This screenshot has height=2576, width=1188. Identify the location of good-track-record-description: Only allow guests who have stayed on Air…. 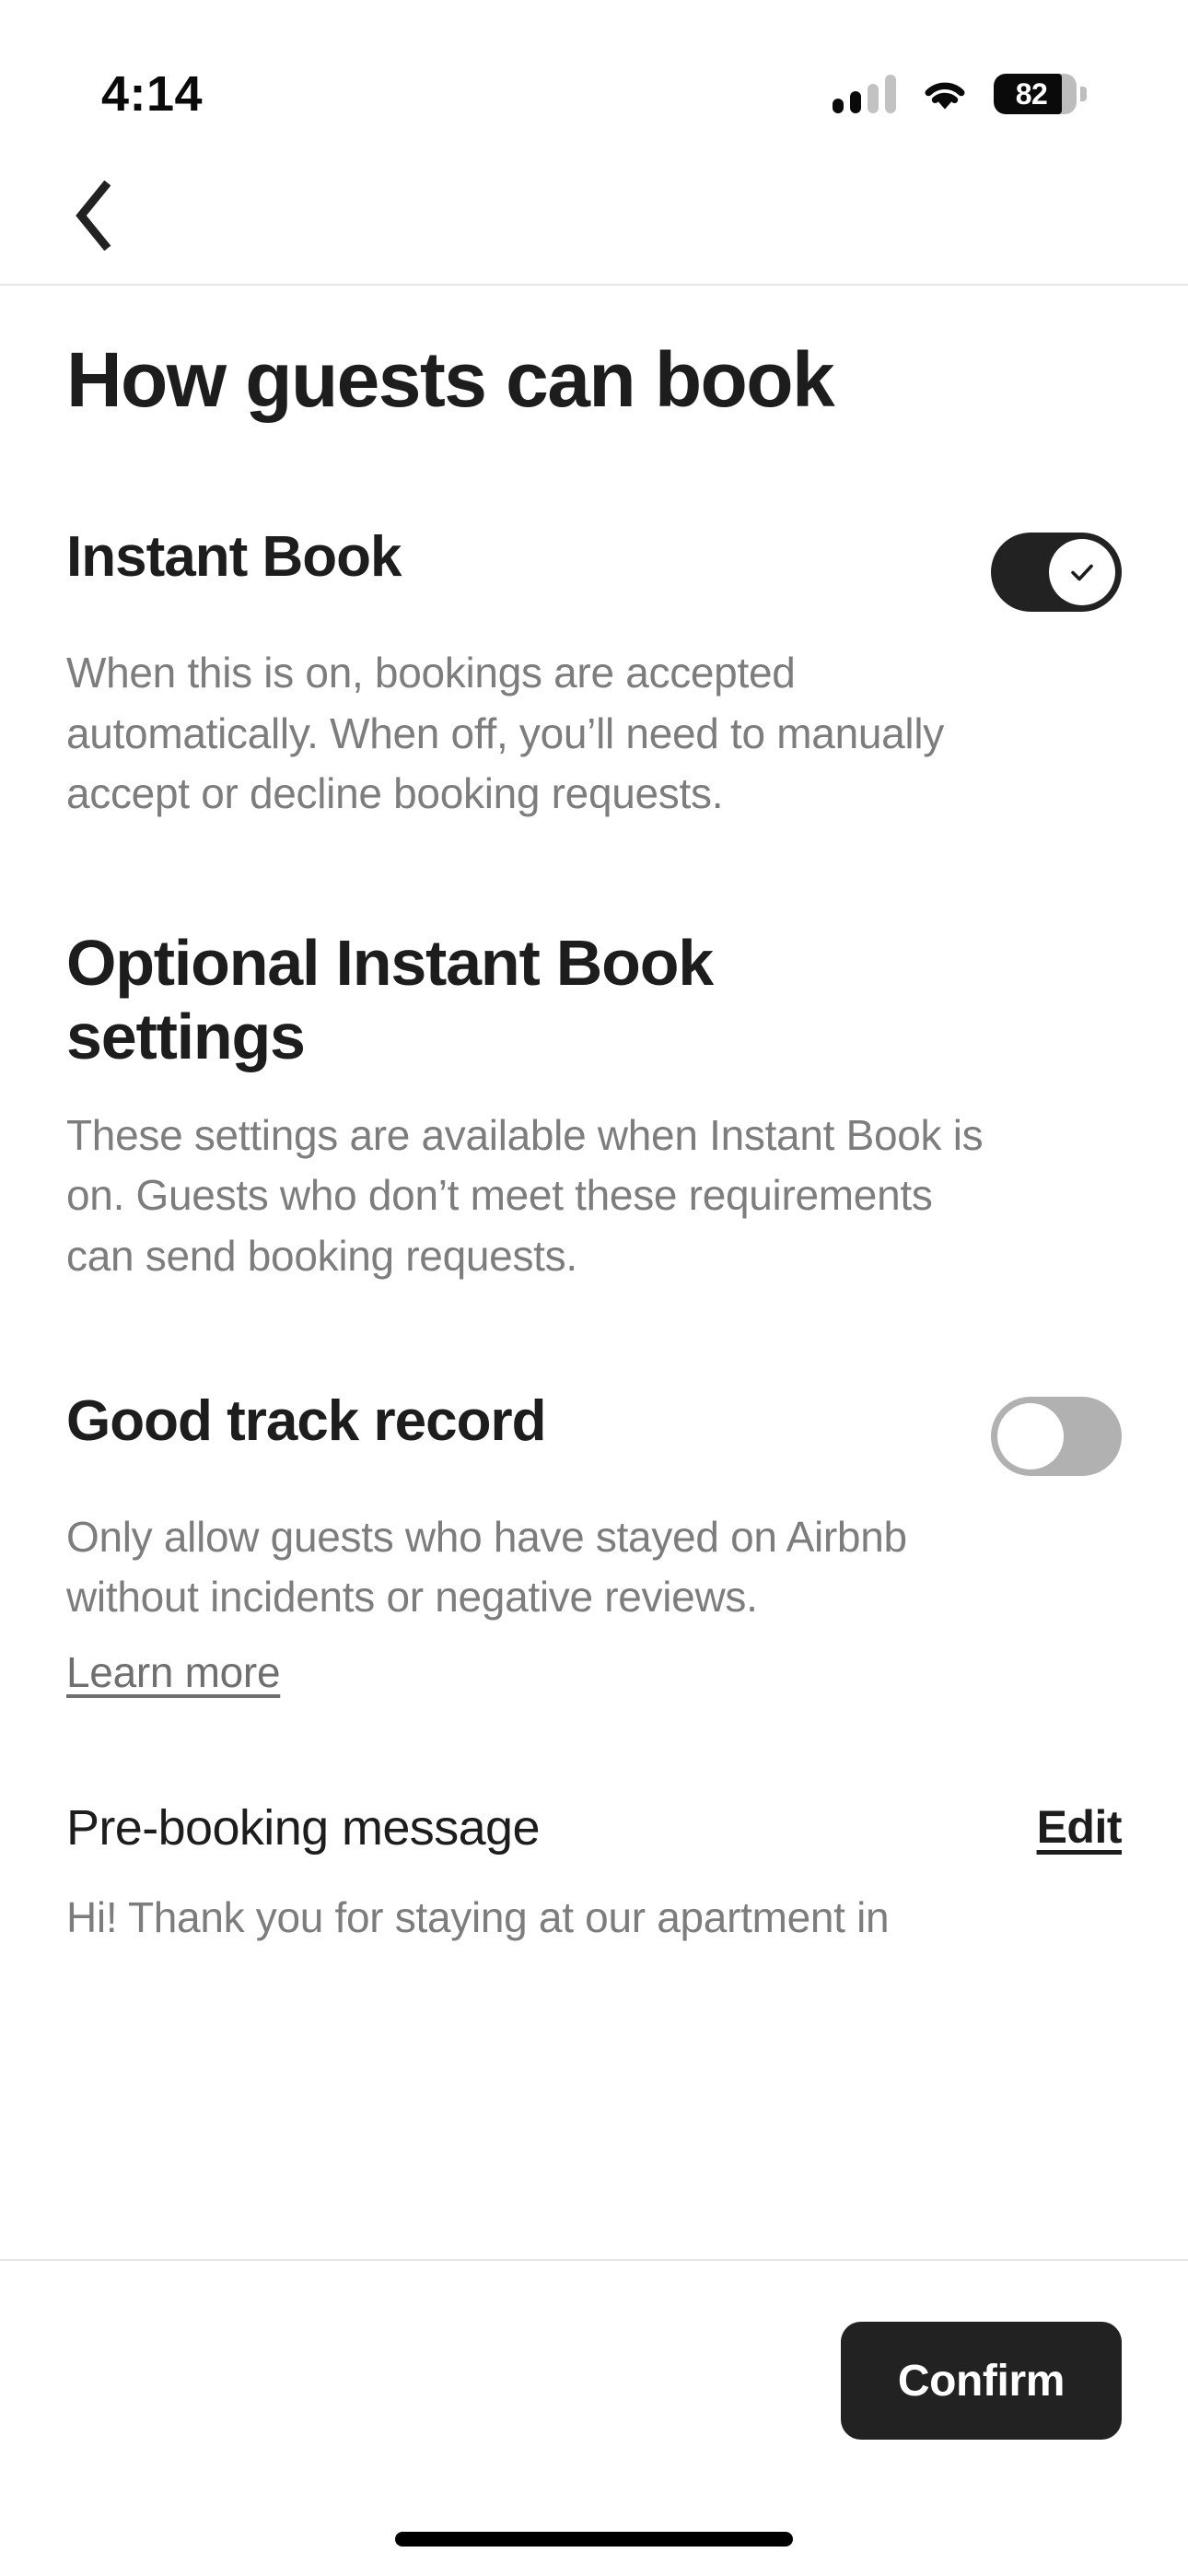
(486, 1567).